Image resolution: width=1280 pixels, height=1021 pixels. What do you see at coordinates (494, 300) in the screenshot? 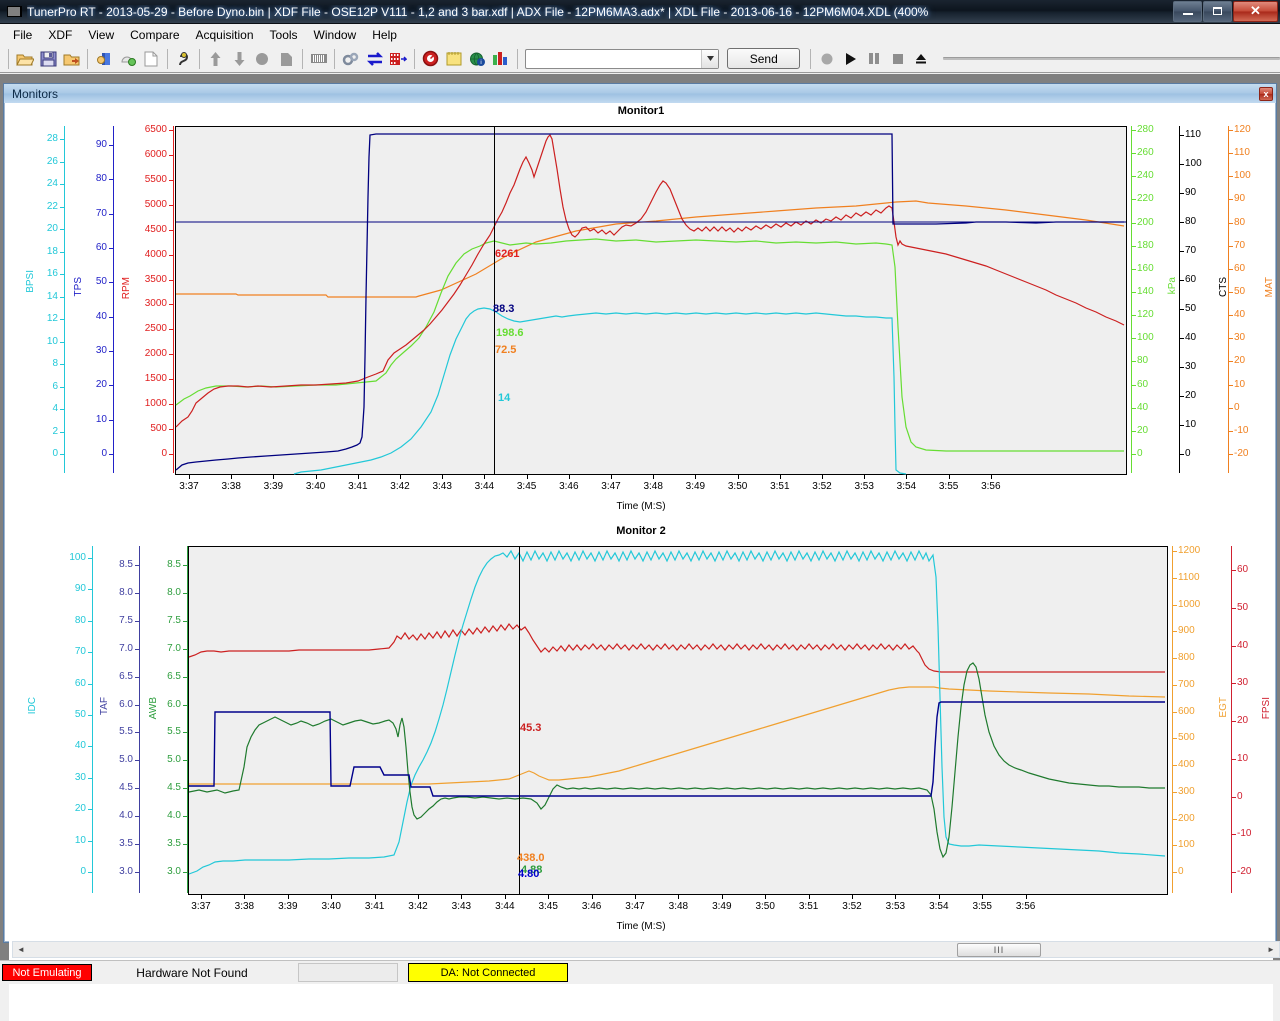
I see `chart-monitor1-cursor` at bounding box center [494, 300].